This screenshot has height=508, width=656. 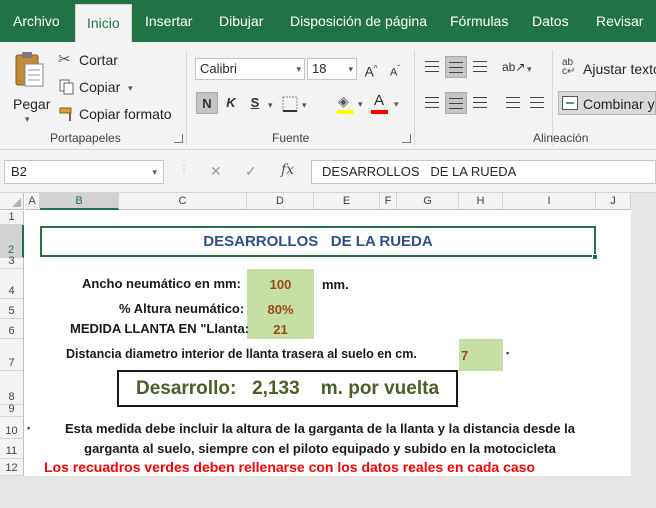 What do you see at coordinates (350, 69) in the screenshot?
I see `font-size-chevron-down-icon: ▾` at bounding box center [350, 69].